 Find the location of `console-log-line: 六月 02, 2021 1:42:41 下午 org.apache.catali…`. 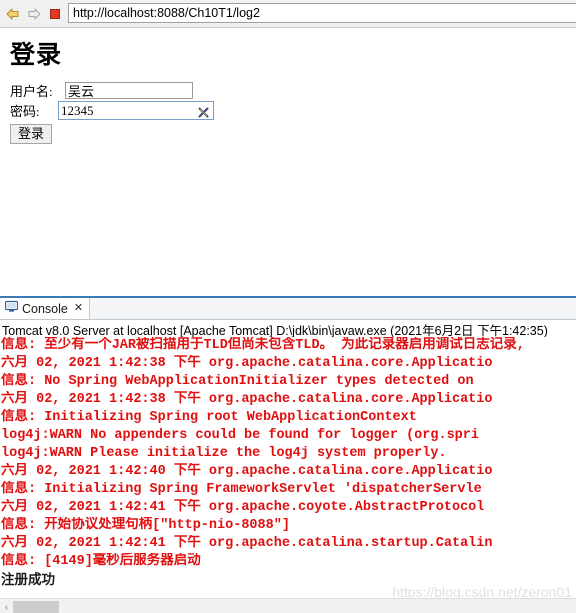

console-log-line: 六月 02, 2021 1:42:41 下午 org.apache.catali… is located at coordinates (247, 543).